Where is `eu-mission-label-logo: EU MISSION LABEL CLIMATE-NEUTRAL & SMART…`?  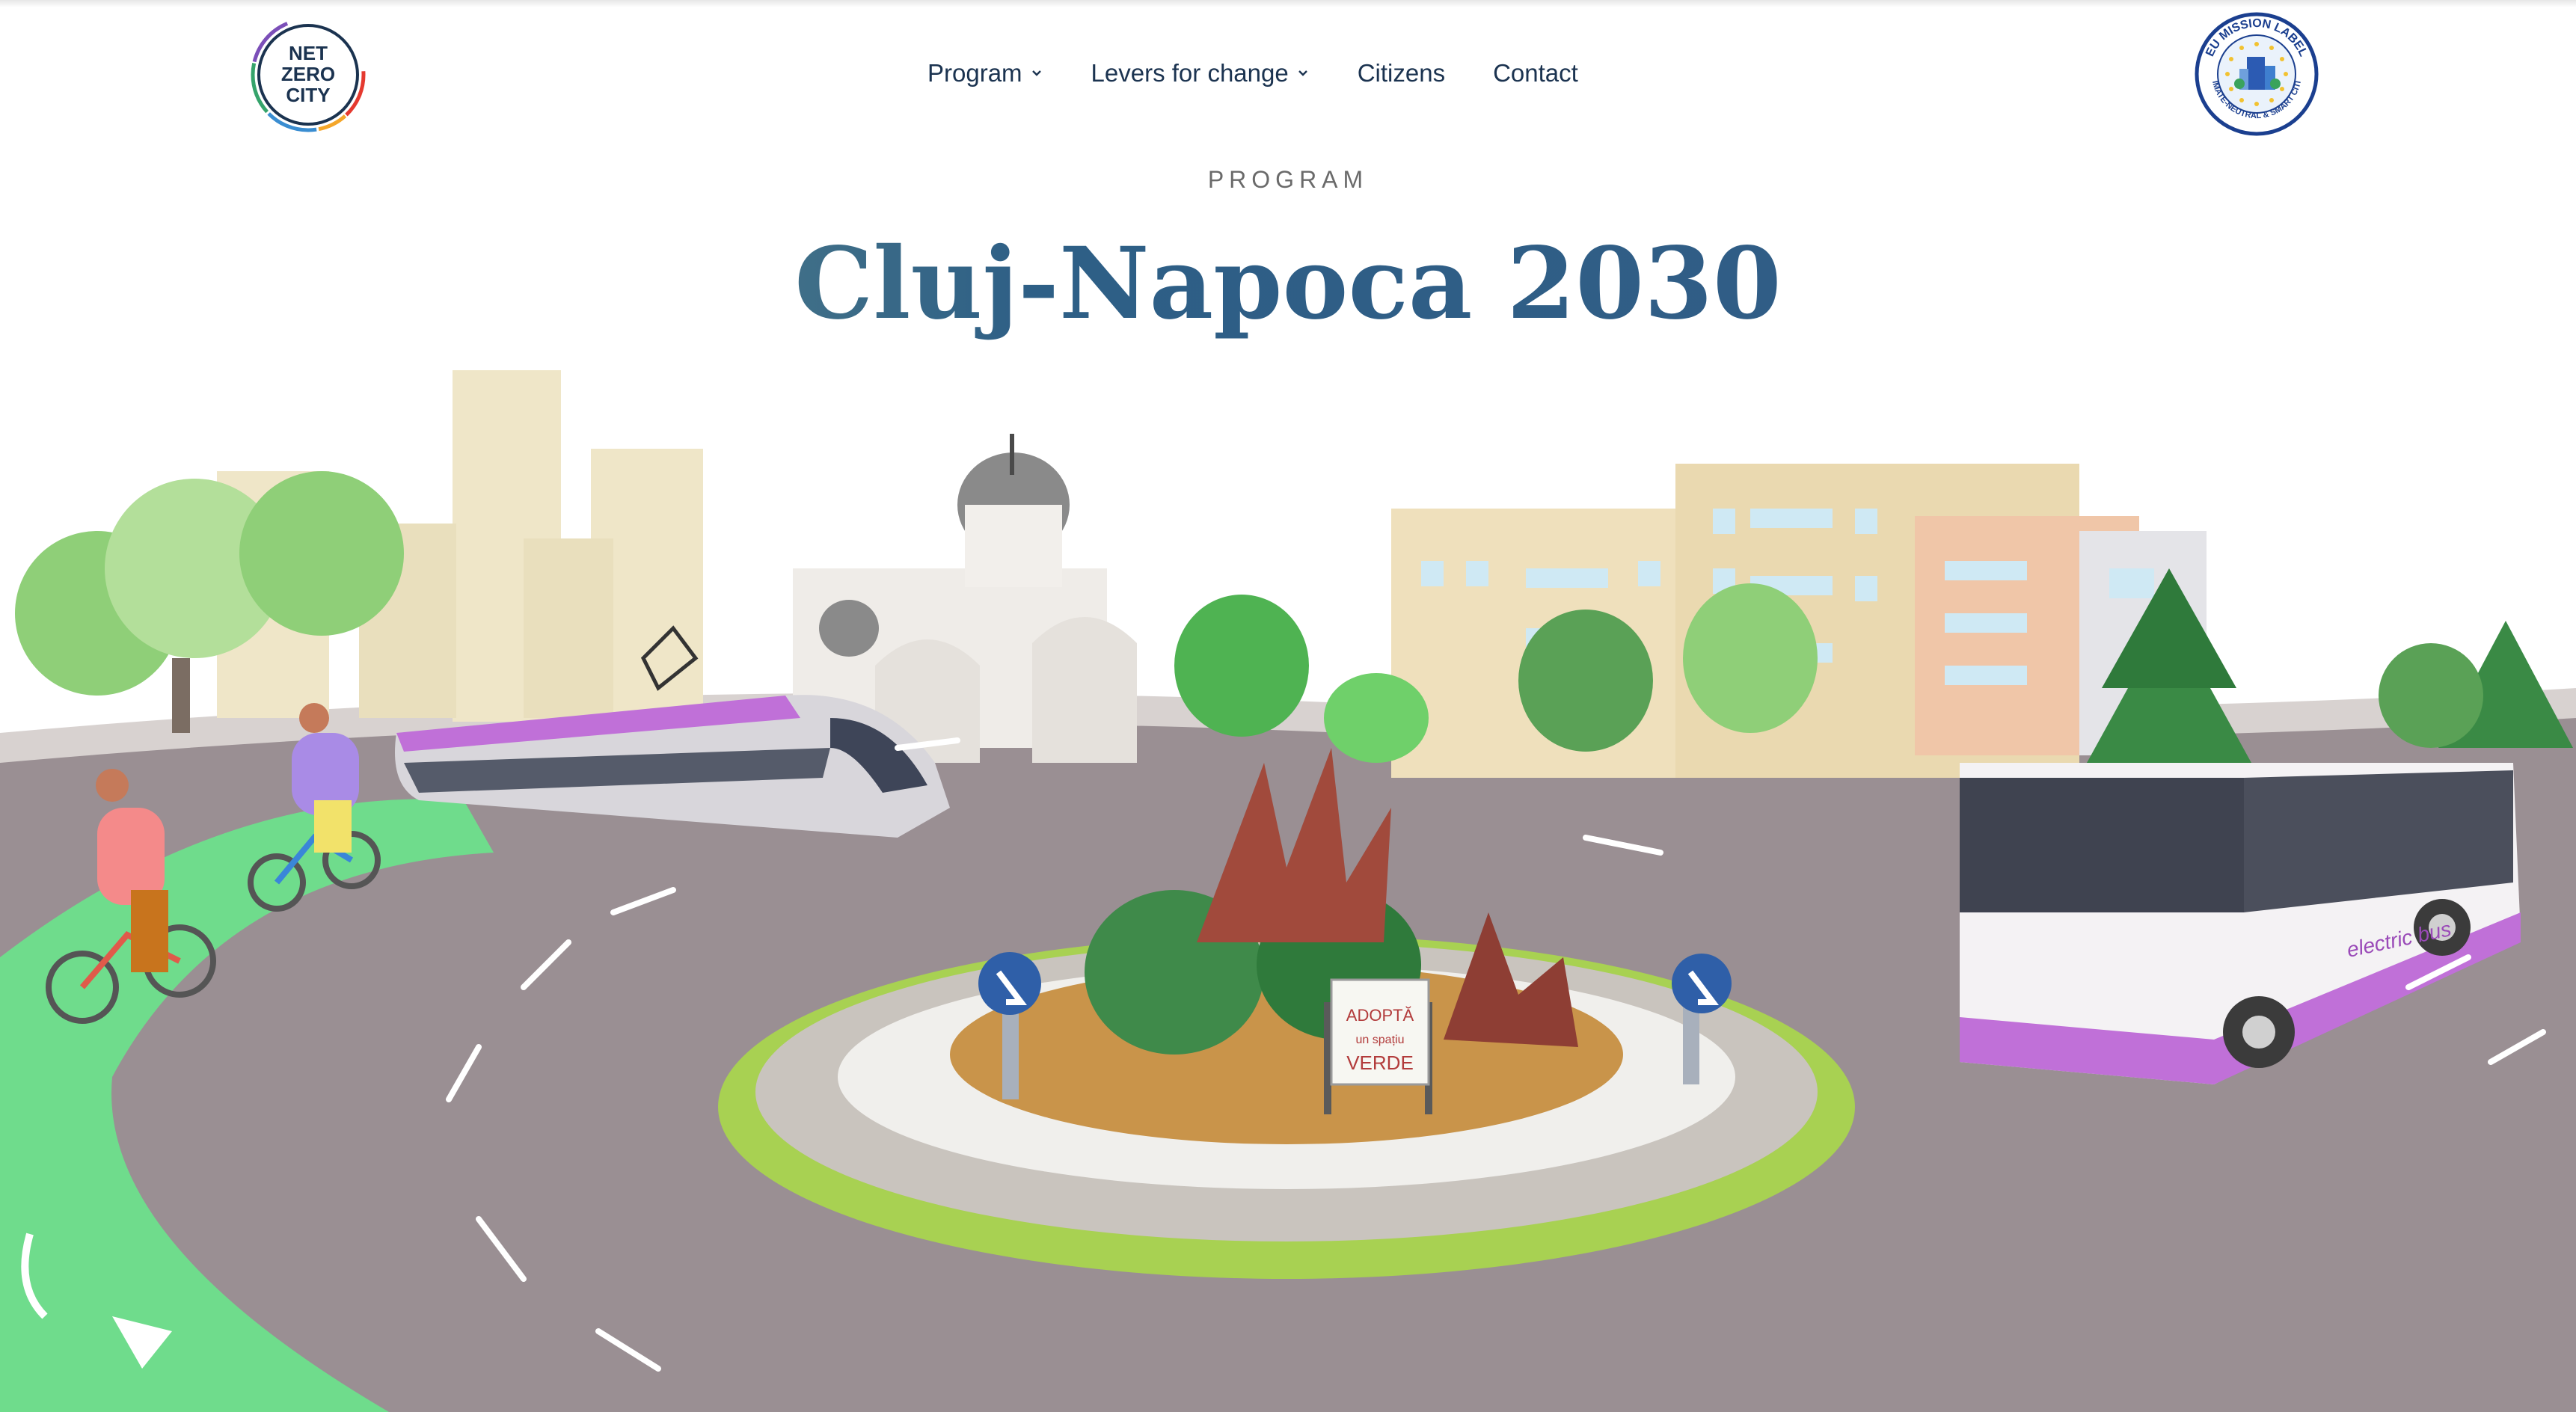
eu-mission-label-logo: EU MISSION LABEL CLIMATE-NEUTRAL & SMART… is located at coordinates (2256, 74).